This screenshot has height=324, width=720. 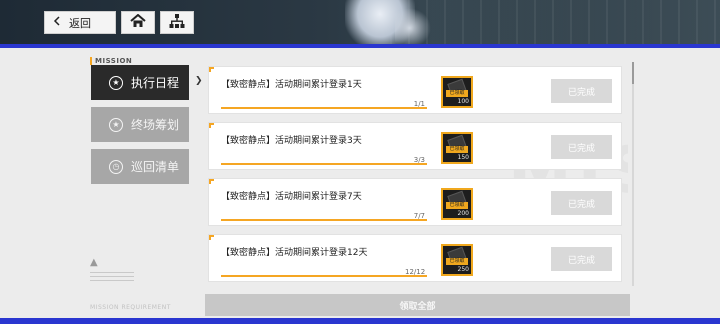 What do you see at coordinates (555, 23) in the screenshot?
I see `banner-background-art` at bounding box center [555, 23].